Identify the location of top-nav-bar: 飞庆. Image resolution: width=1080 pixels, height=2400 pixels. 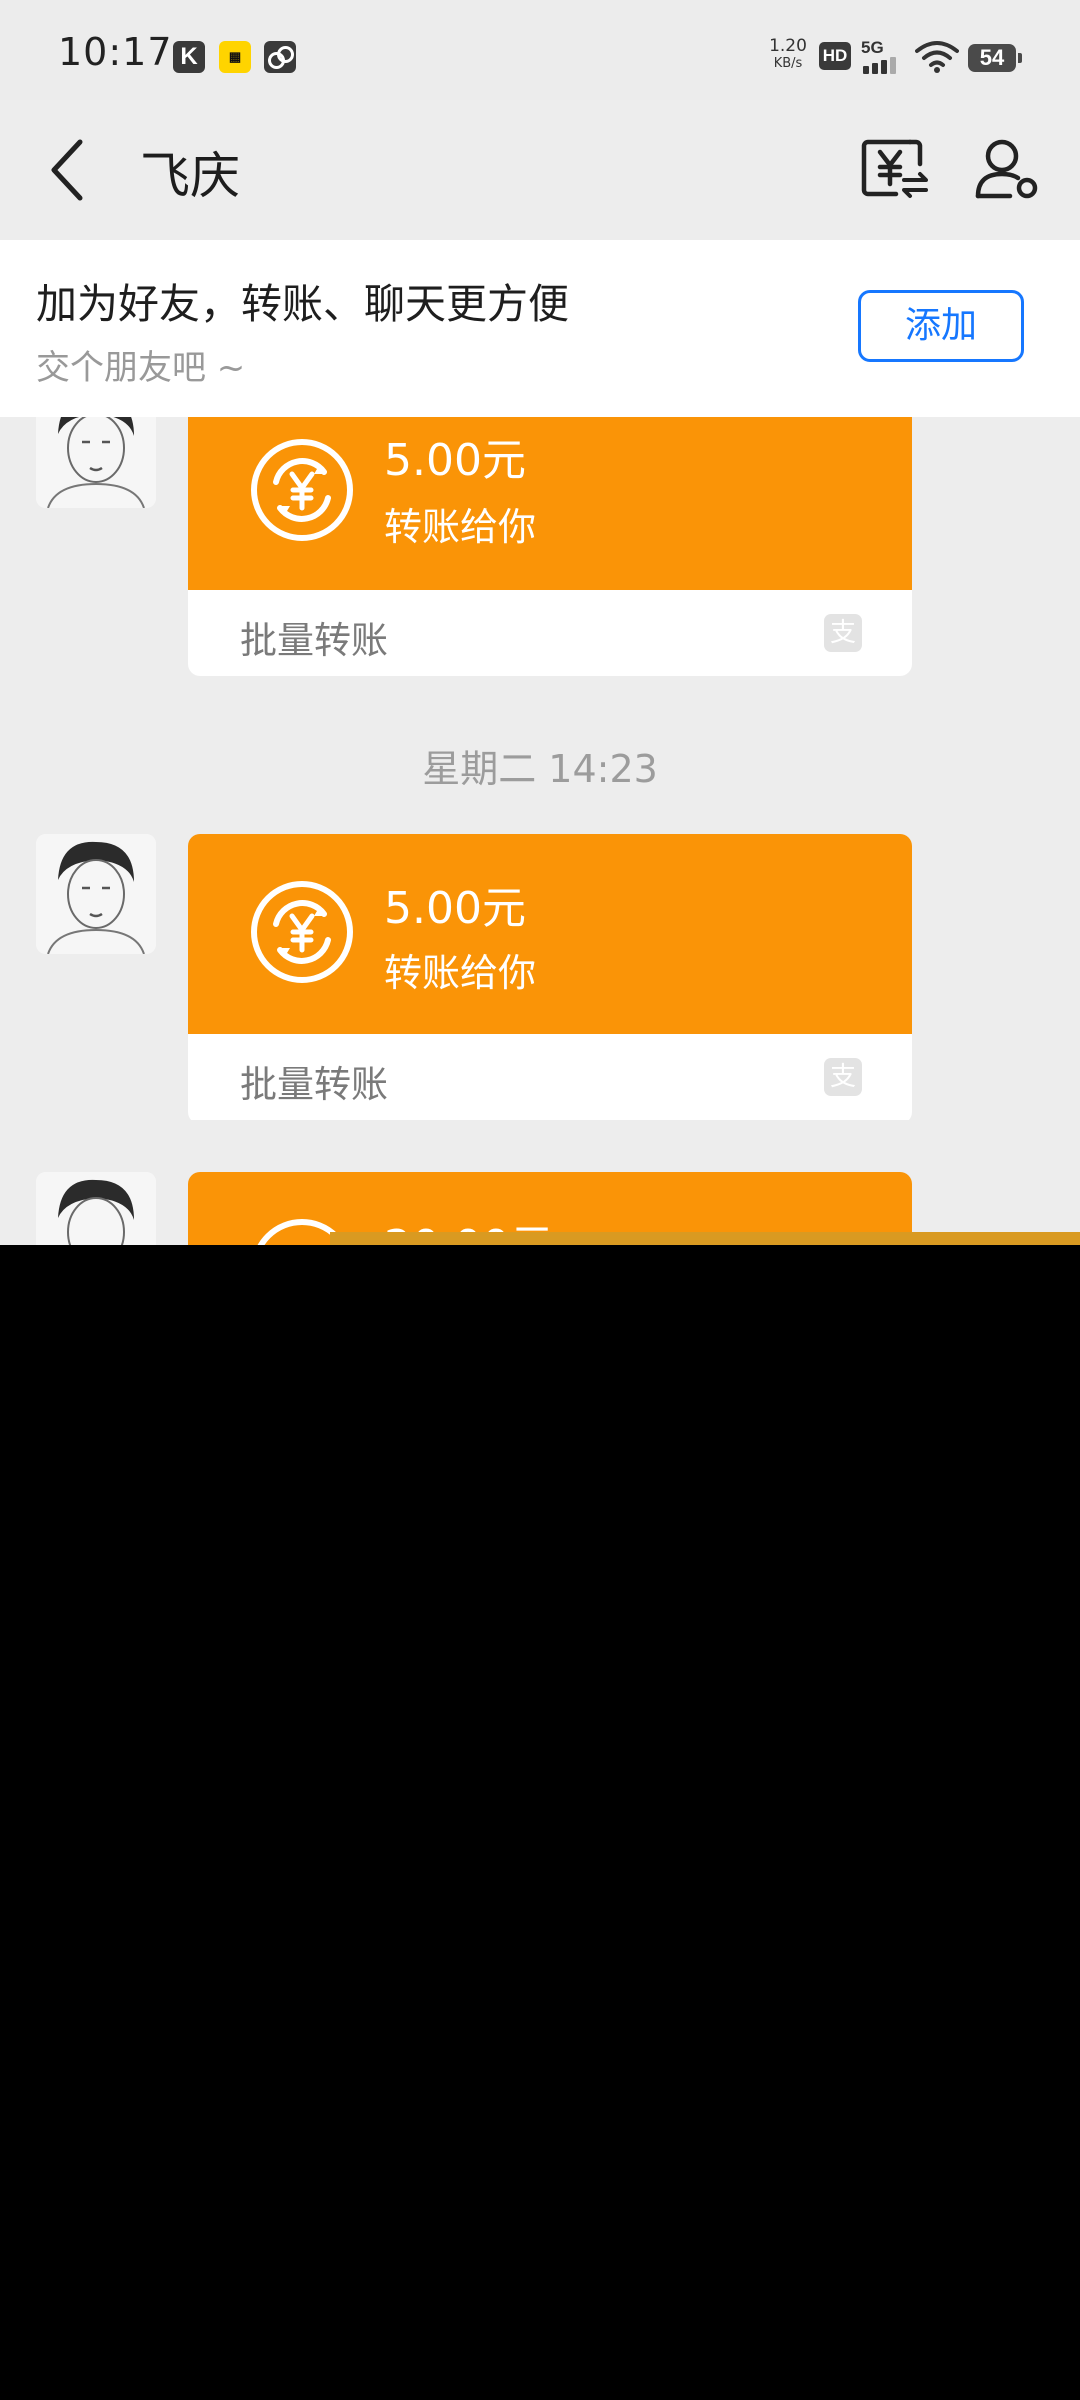
(540, 170).